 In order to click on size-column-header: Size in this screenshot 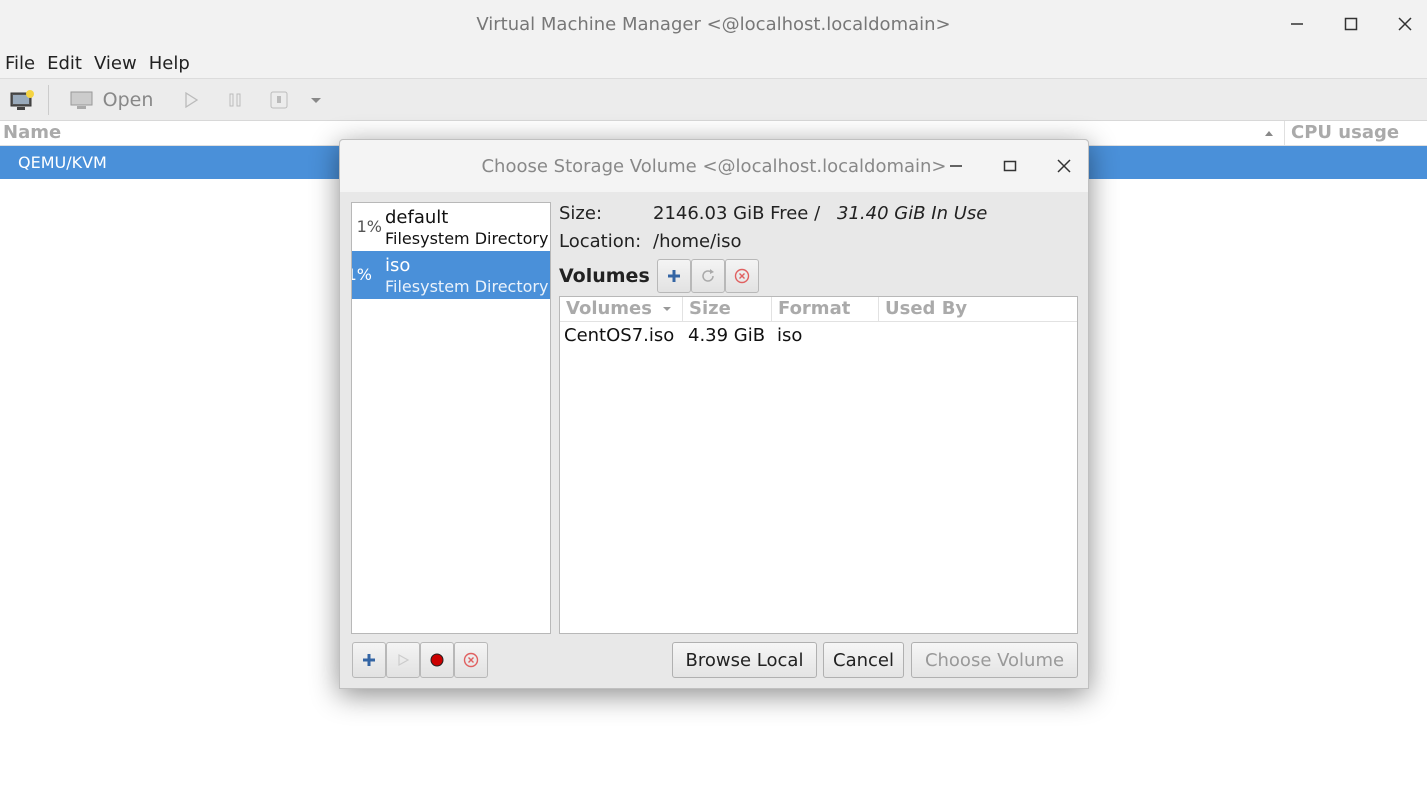, I will do `click(727, 309)`.